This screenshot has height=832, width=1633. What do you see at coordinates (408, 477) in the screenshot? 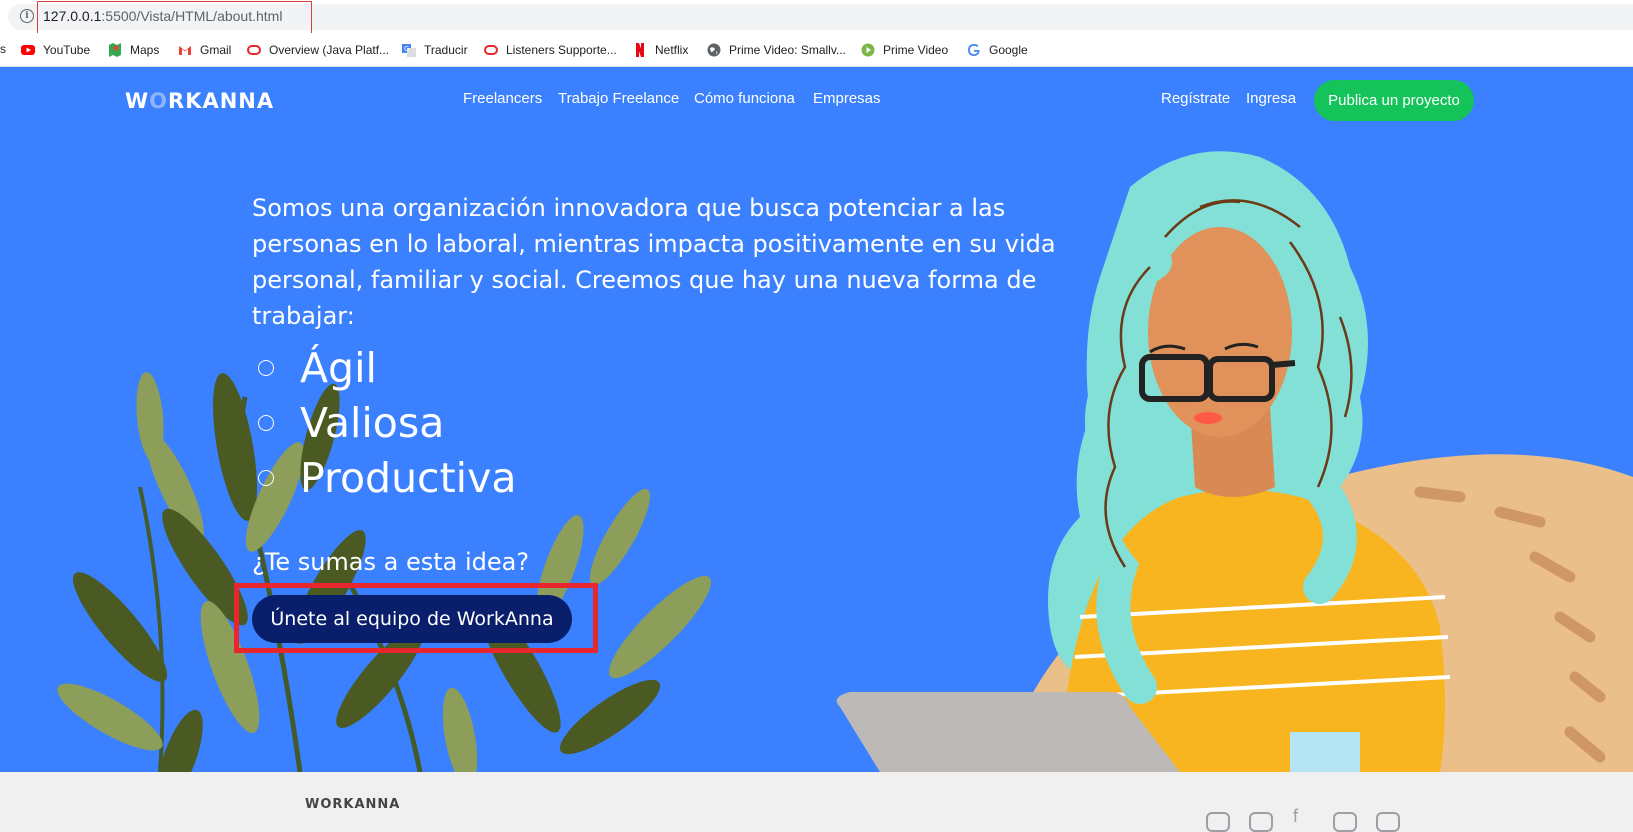
I see `value-label: Productiva` at bounding box center [408, 477].